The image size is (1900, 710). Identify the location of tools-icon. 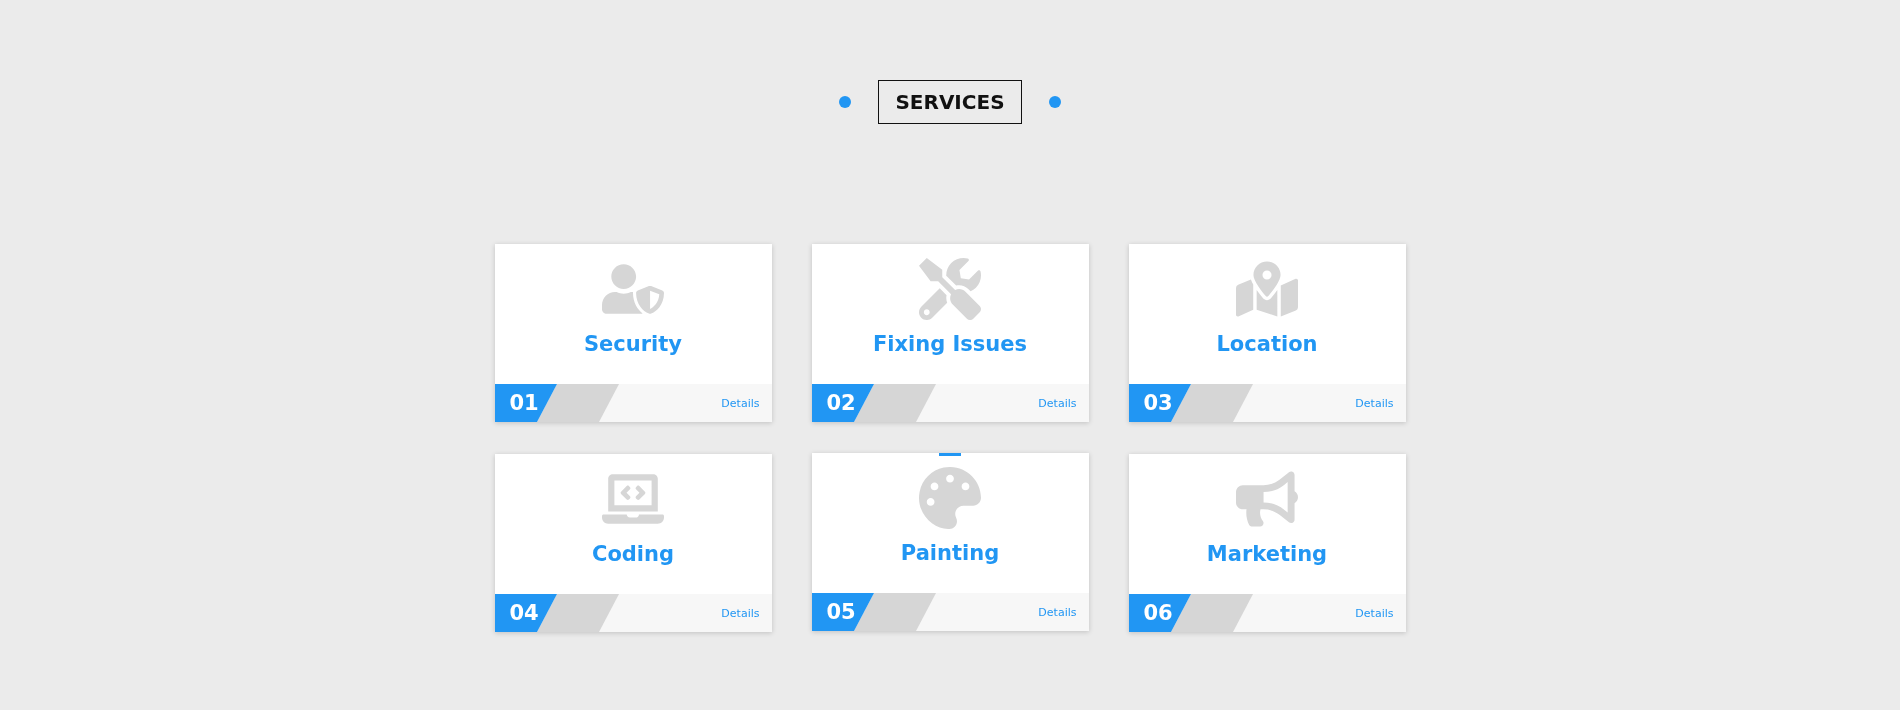
(950, 289).